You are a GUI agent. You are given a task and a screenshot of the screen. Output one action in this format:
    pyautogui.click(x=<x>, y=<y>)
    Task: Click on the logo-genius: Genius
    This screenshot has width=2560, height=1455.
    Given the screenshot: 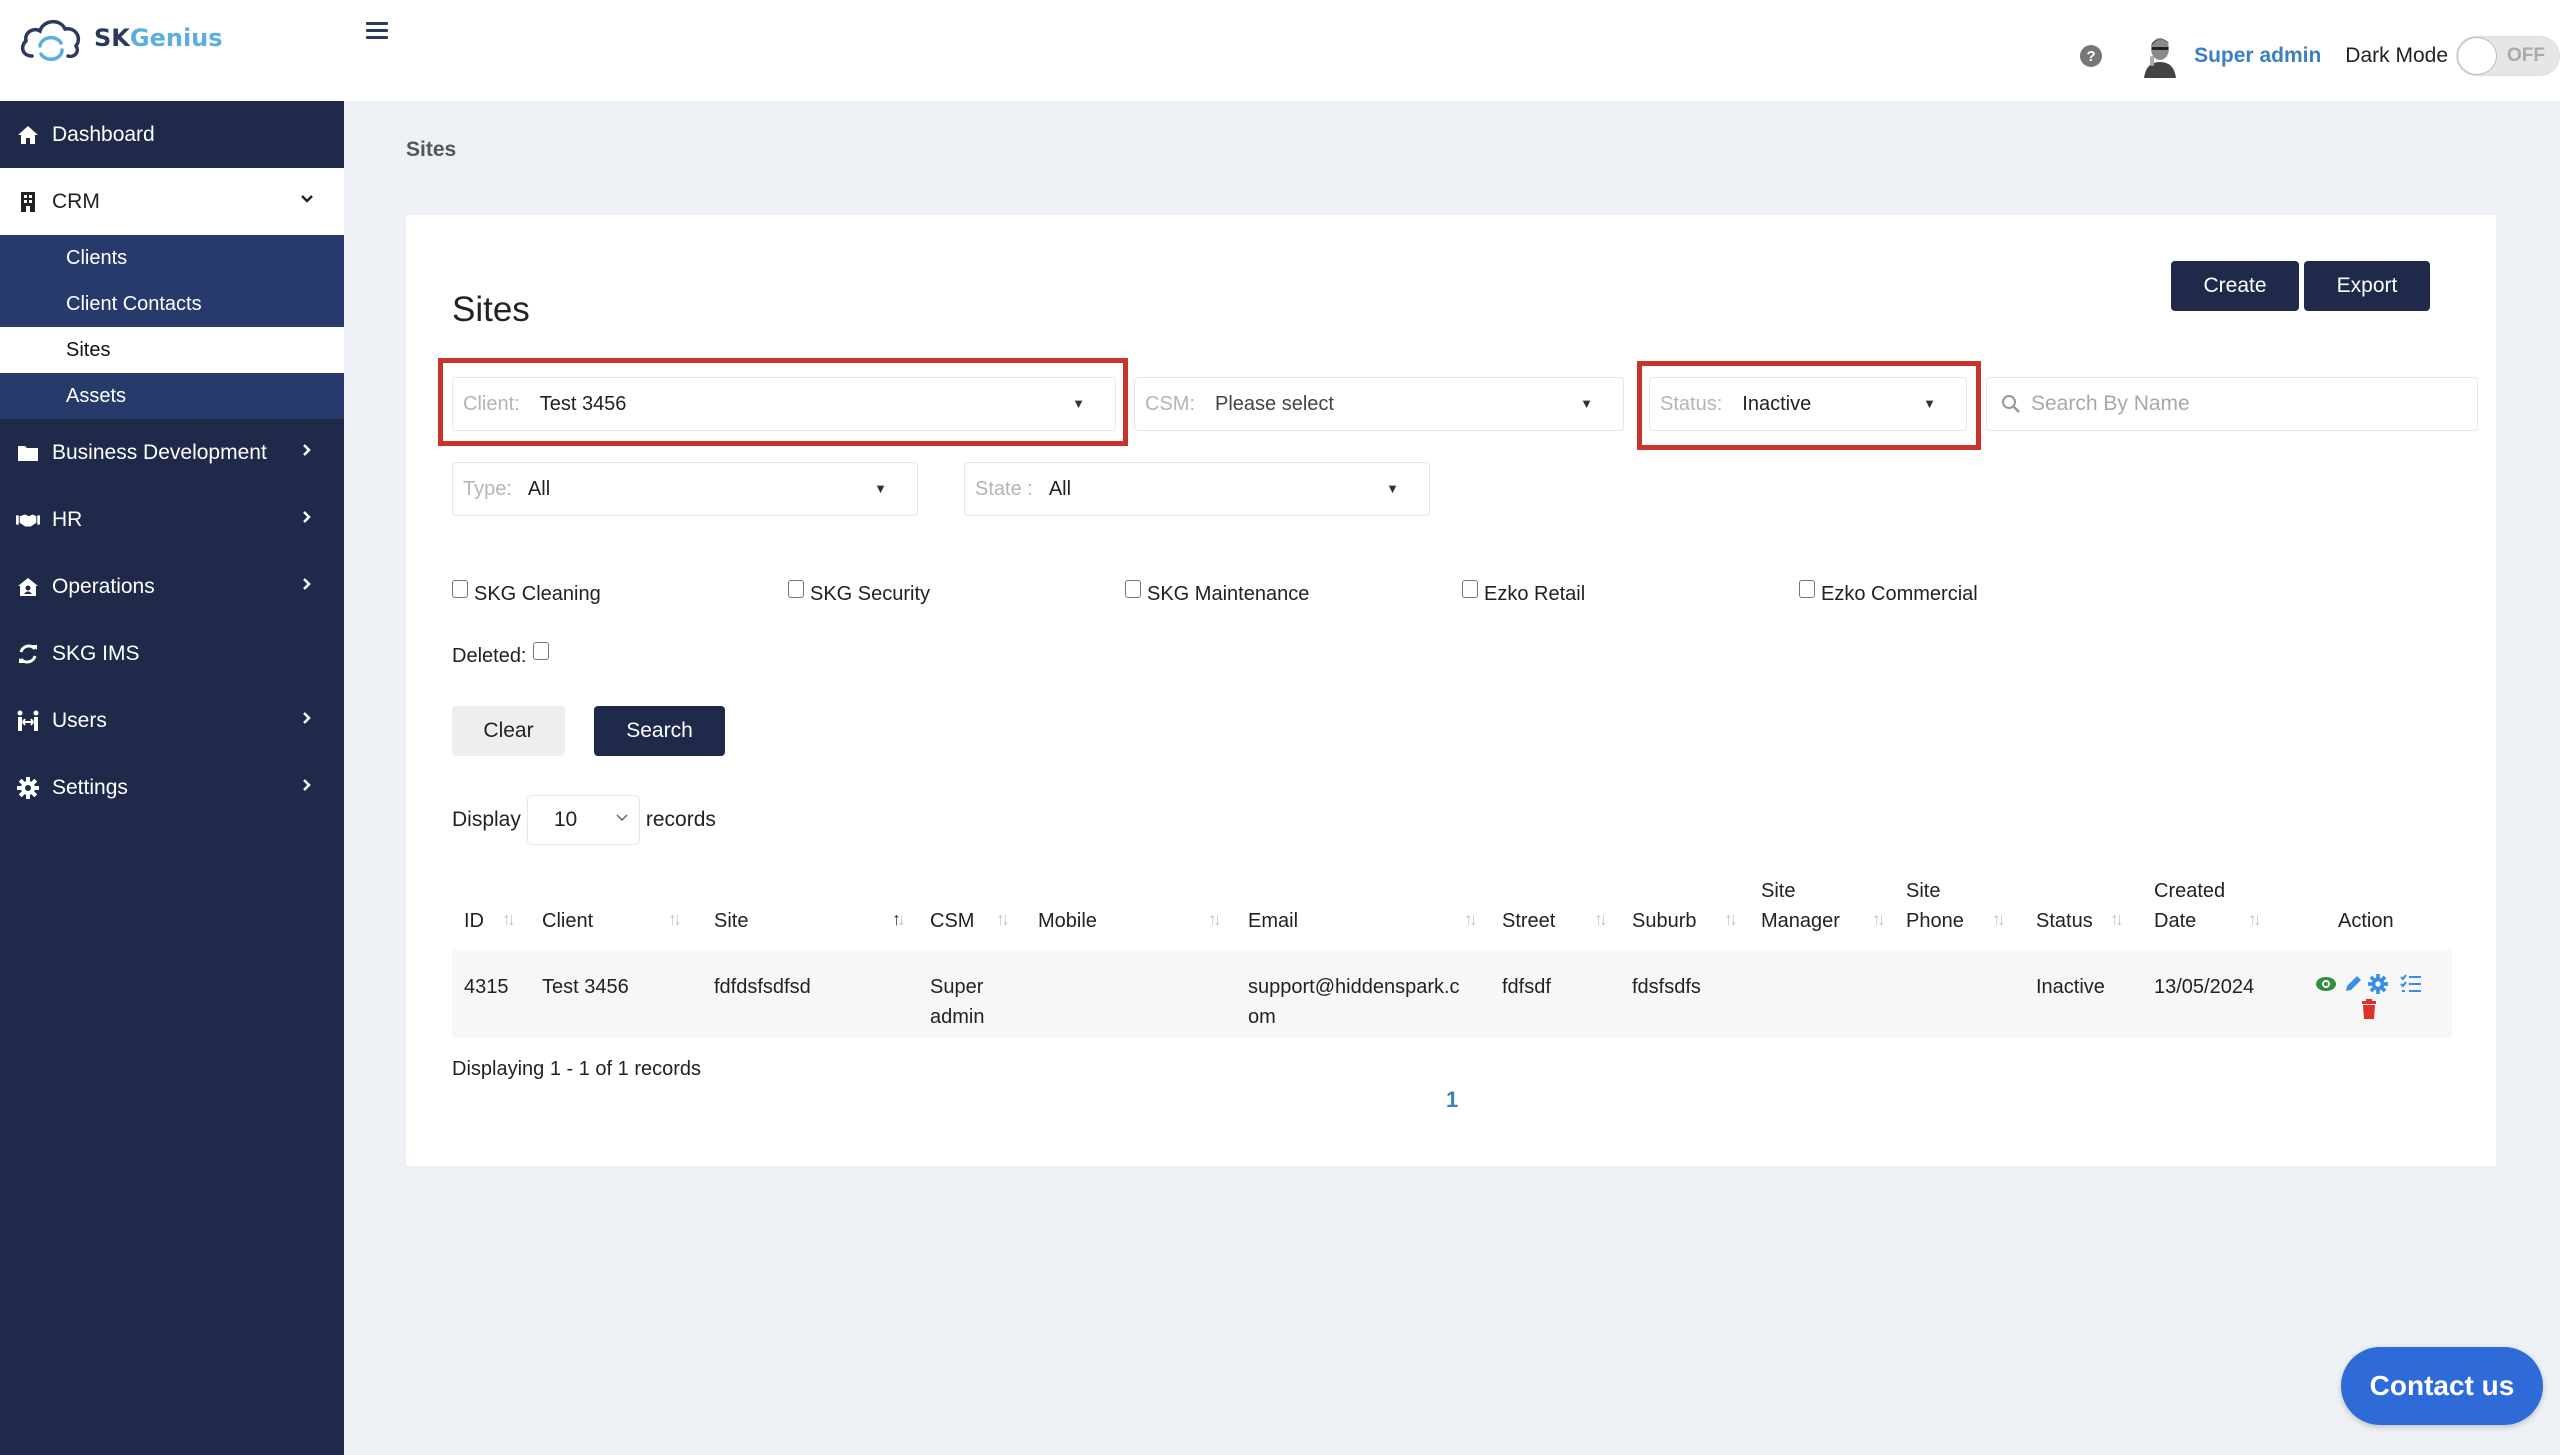 What is the action you would take?
    pyautogui.click(x=176, y=38)
    